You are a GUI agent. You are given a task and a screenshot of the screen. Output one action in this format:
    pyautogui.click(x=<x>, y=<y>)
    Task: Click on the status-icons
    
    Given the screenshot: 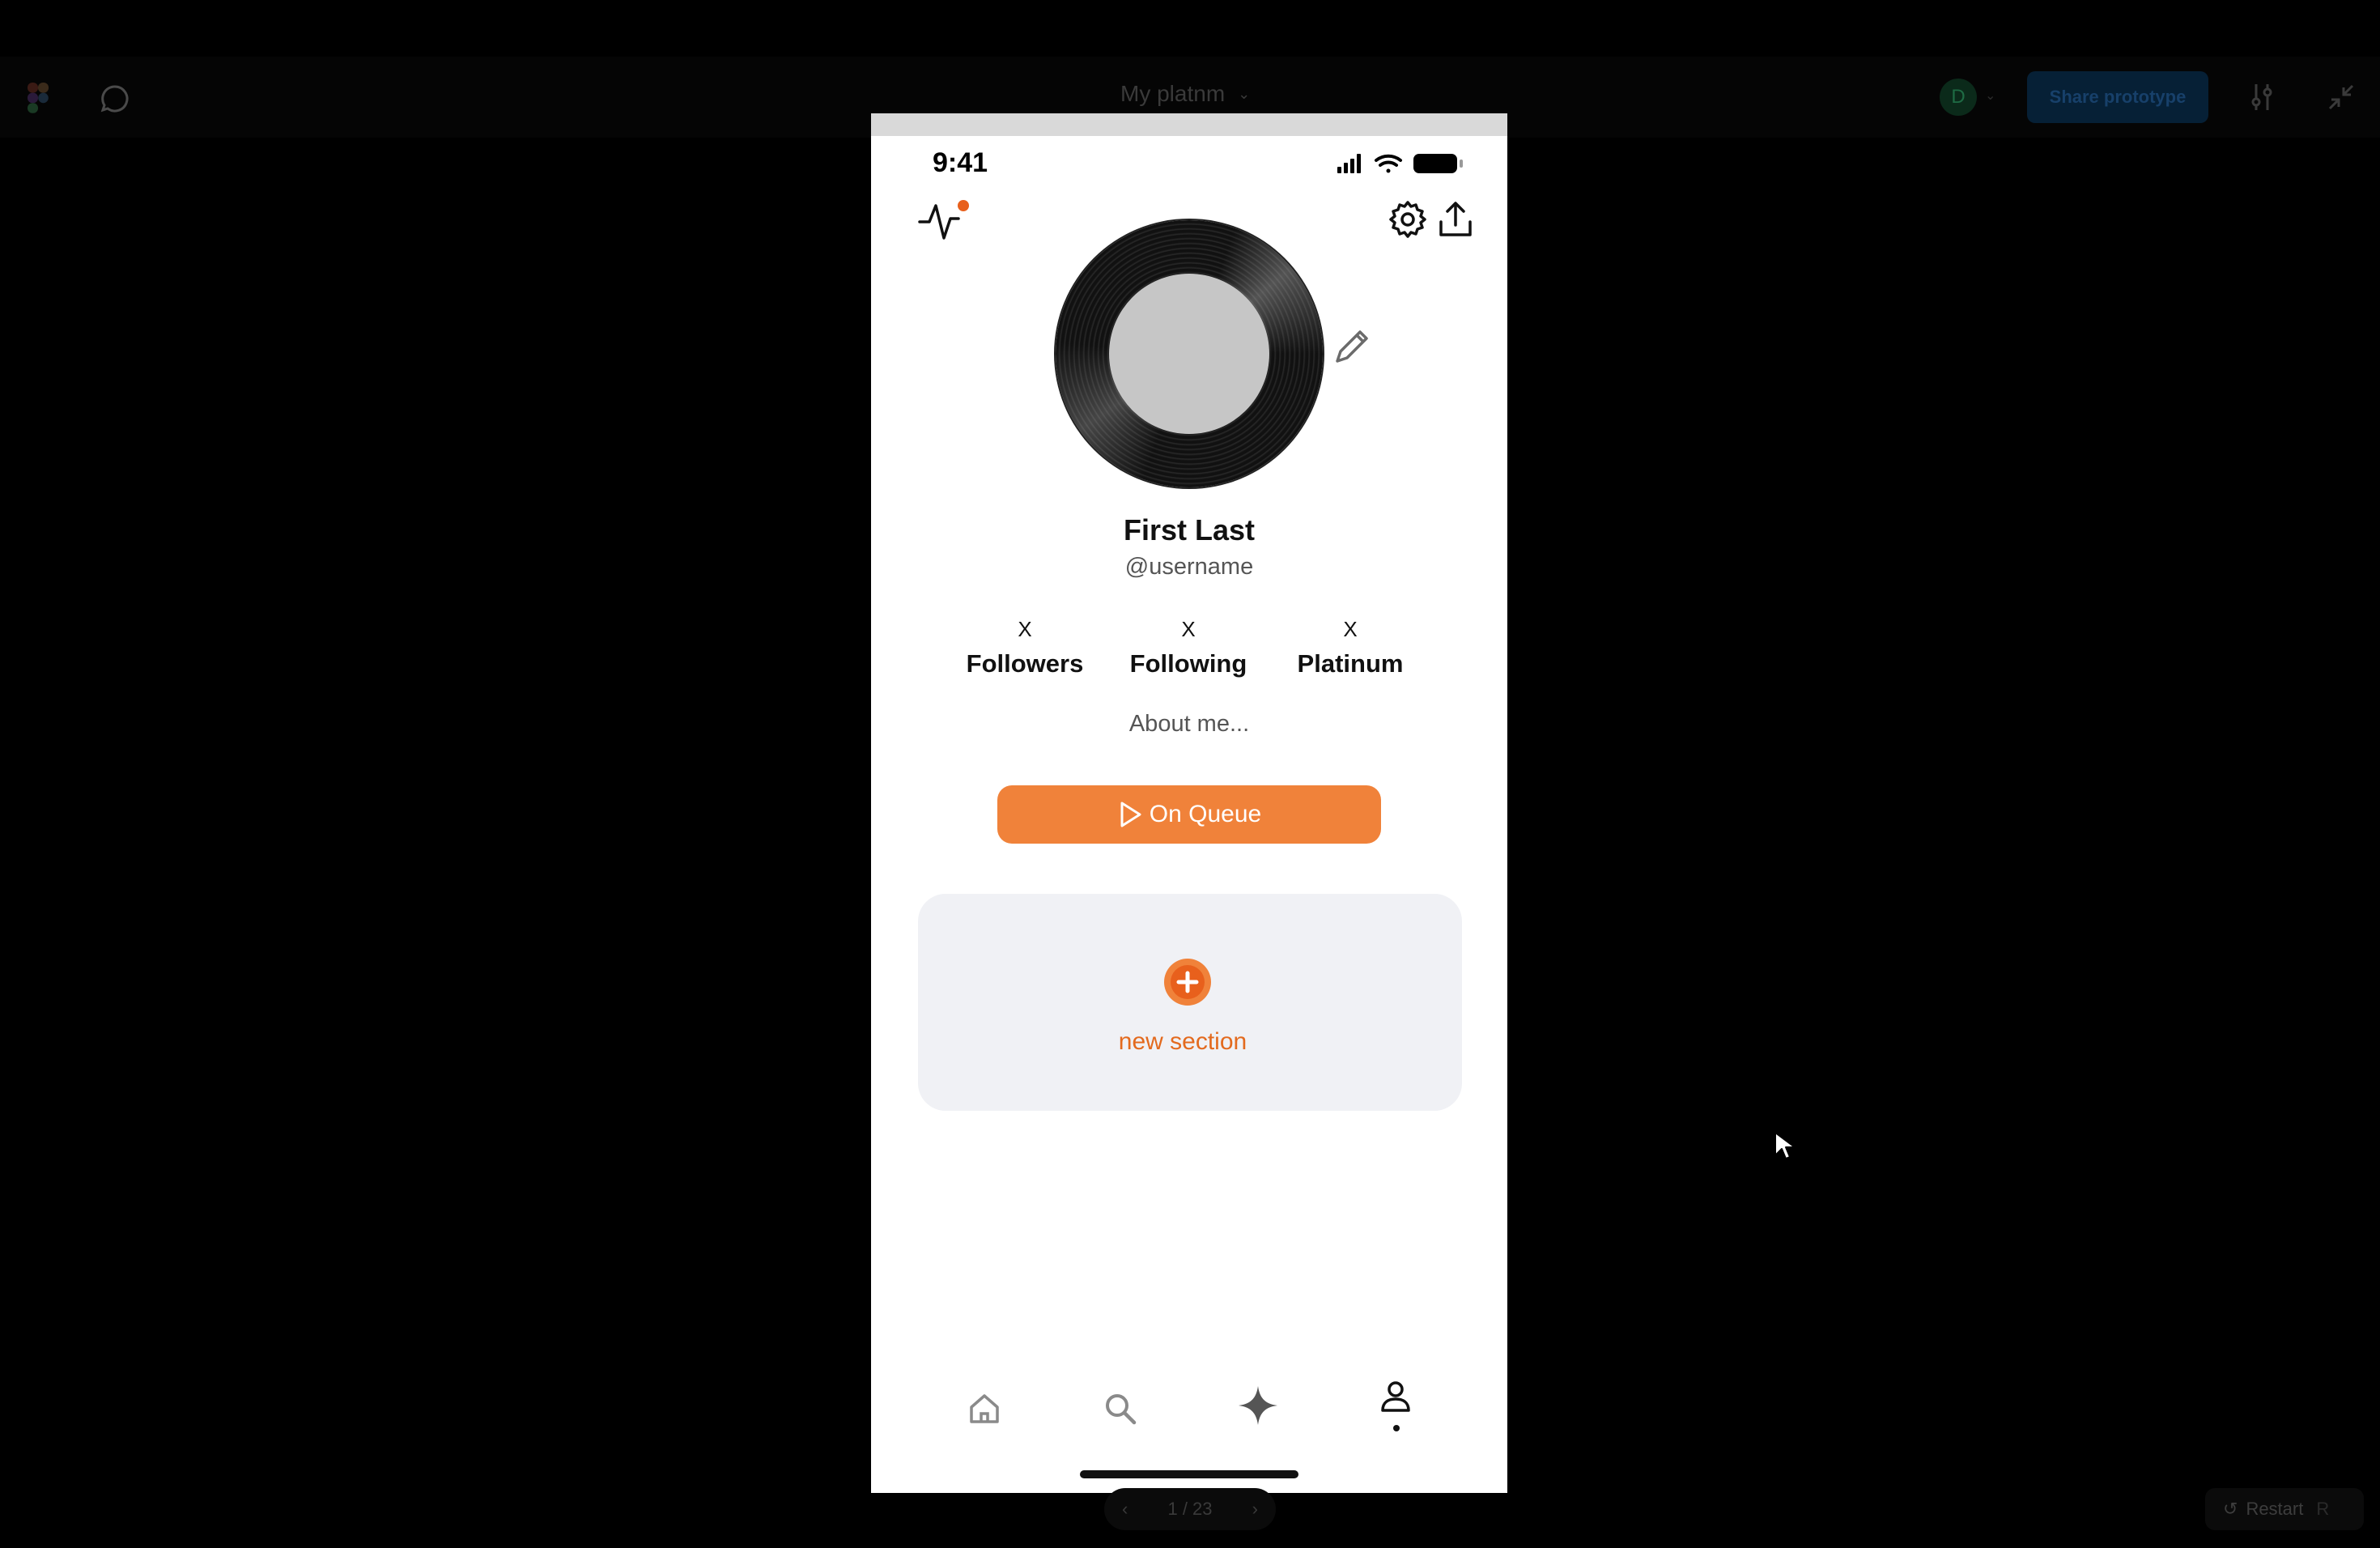 What is the action you would take?
    pyautogui.click(x=1400, y=164)
    